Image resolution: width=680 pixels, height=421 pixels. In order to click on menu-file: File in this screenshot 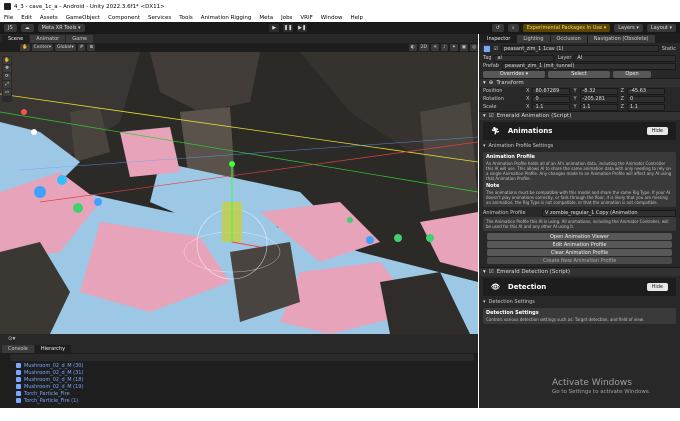, I will do `click(8, 18)`.